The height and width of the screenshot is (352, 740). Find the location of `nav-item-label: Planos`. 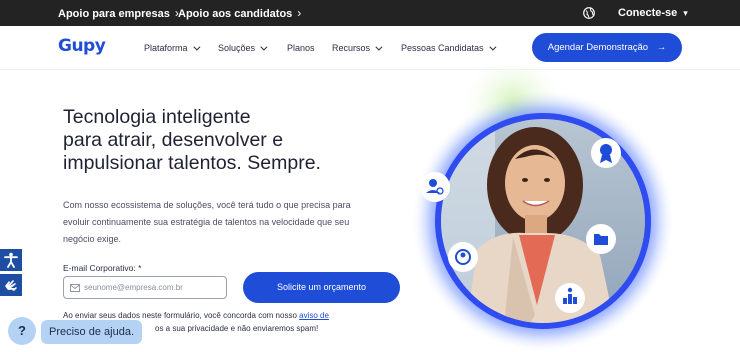

nav-item-label: Planos is located at coordinates (301, 48).